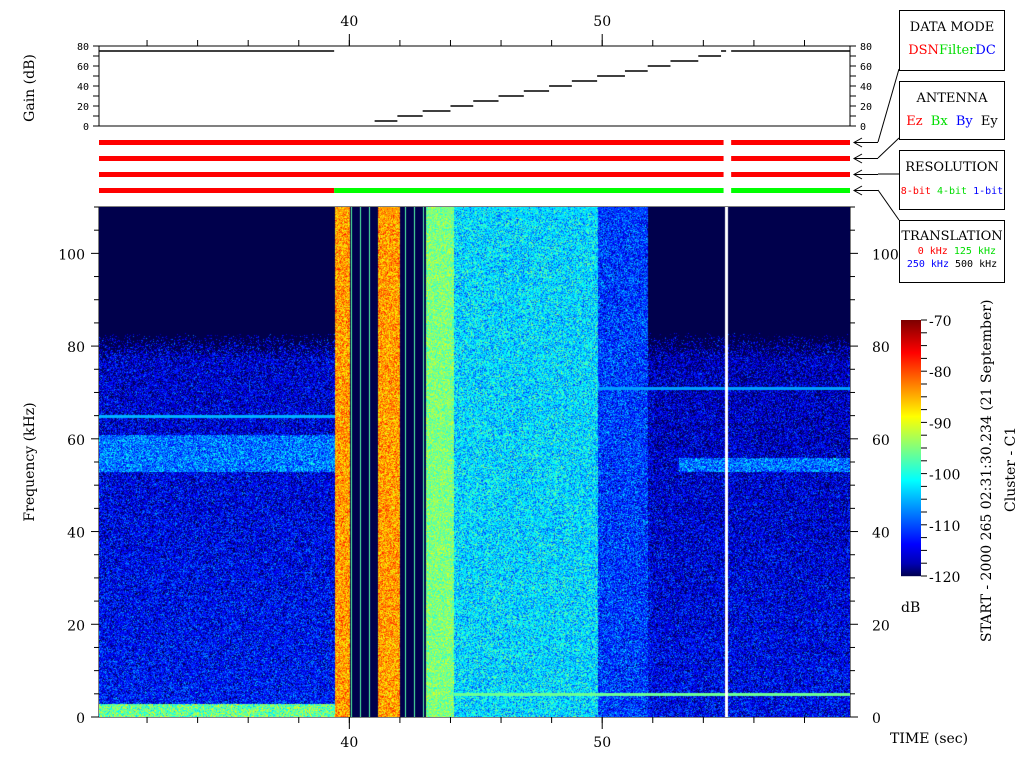 The height and width of the screenshot is (768, 1024). What do you see at coordinates (76, 441) in the screenshot?
I see `freq-tick-label-left: 60` at bounding box center [76, 441].